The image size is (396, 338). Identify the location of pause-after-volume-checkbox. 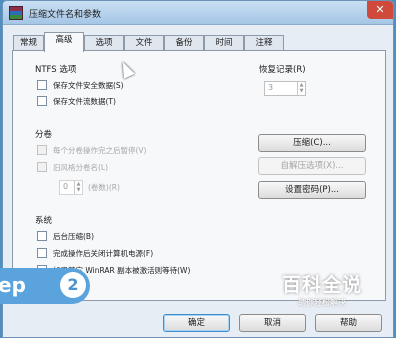
(42, 150).